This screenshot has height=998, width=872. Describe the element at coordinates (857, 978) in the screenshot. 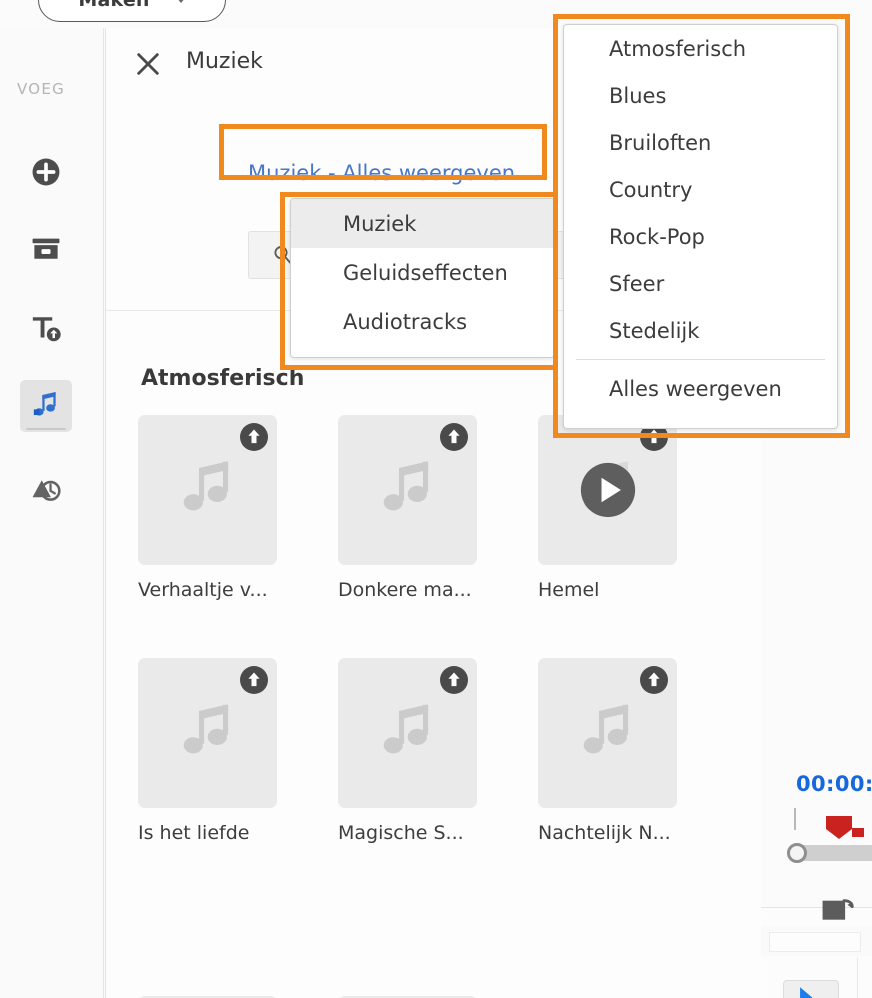

I see `timeline-divider` at that location.